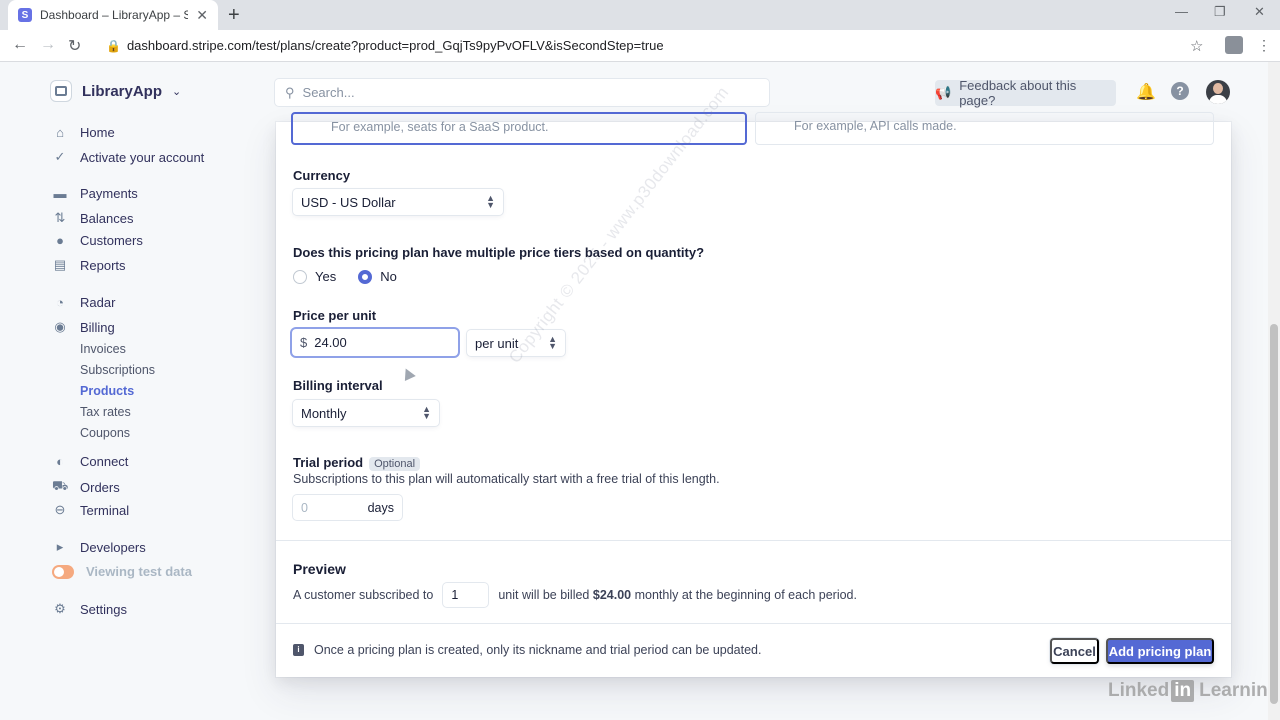 The width and height of the screenshot is (1280, 720). What do you see at coordinates (290, 92) in the screenshot?
I see `search-icon: ⚲` at bounding box center [290, 92].